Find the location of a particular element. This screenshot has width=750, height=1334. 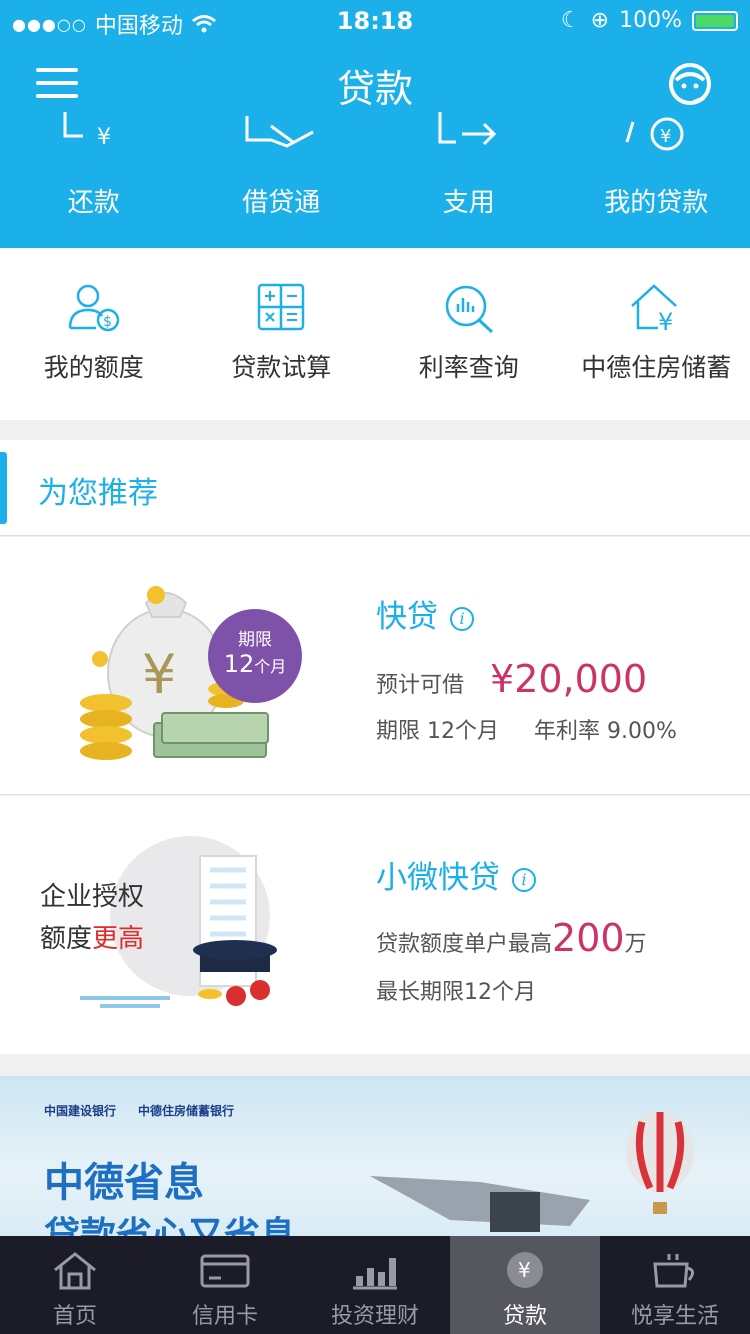

corp-slogan: 企业授权 额度更高 is located at coordinates (92, 918).